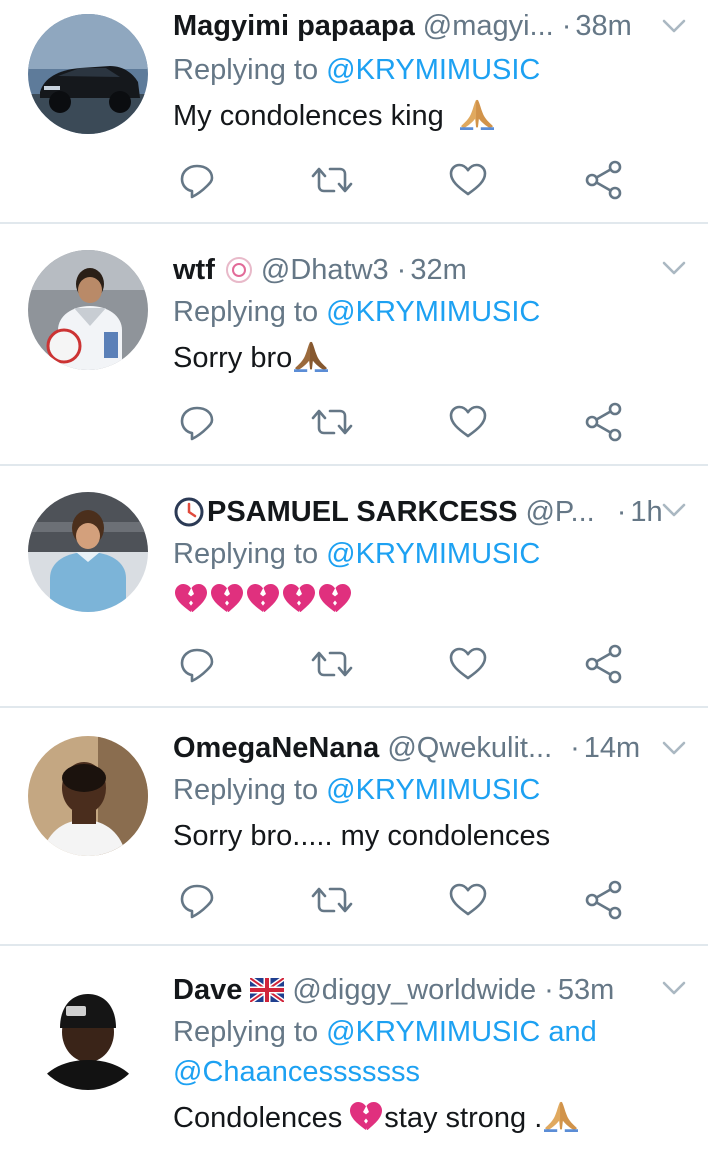  Describe the element at coordinates (646, 512) in the screenshot. I see `timestamp: 1h` at that location.